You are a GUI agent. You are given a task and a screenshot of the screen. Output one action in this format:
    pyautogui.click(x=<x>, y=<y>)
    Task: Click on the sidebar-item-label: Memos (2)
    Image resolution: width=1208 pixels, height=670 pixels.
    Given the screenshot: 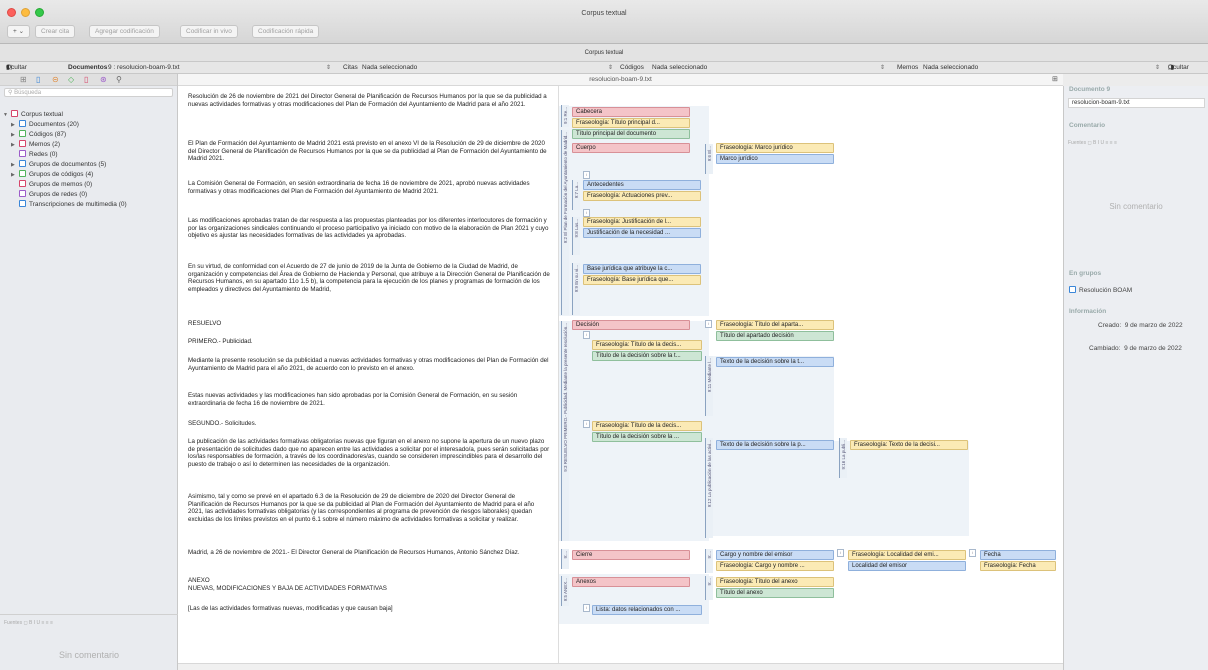 What is the action you would take?
    pyautogui.click(x=45, y=144)
    